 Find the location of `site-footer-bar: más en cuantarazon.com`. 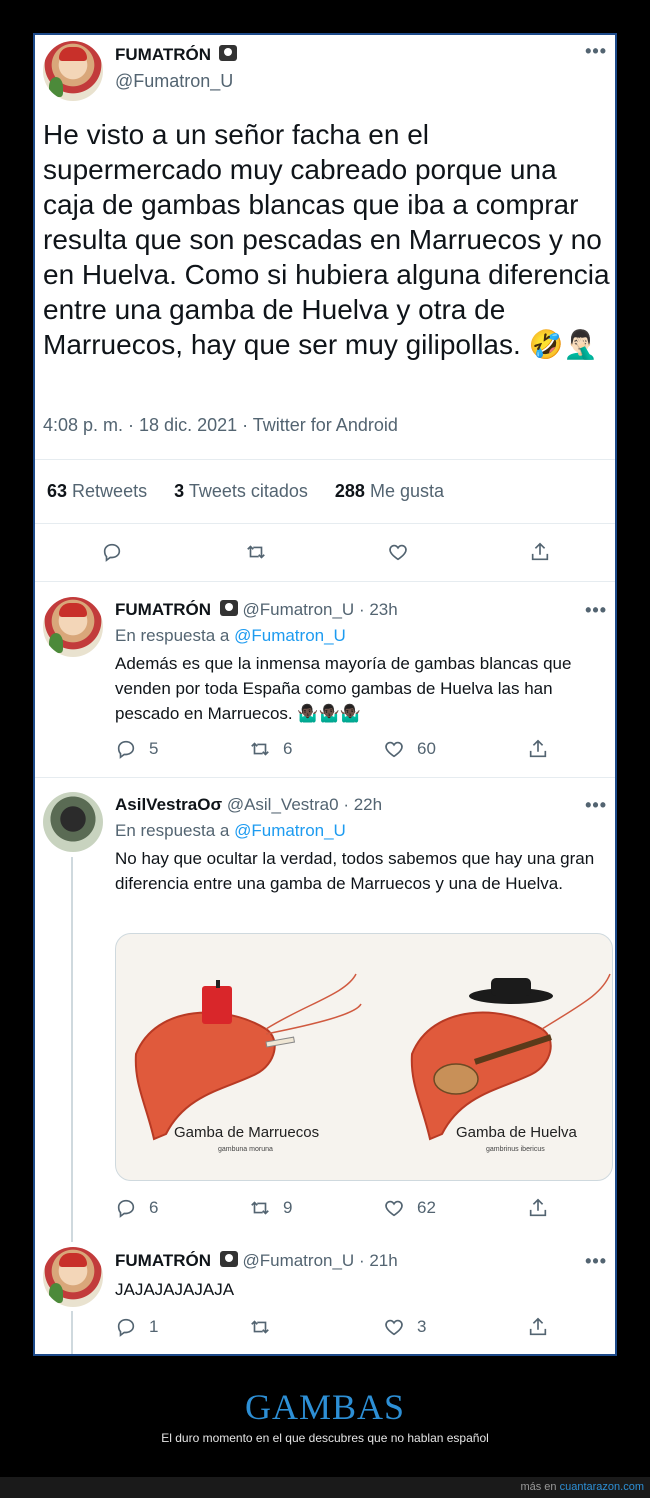

site-footer-bar: más en cuantarazon.com is located at coordinates (325, 1487).